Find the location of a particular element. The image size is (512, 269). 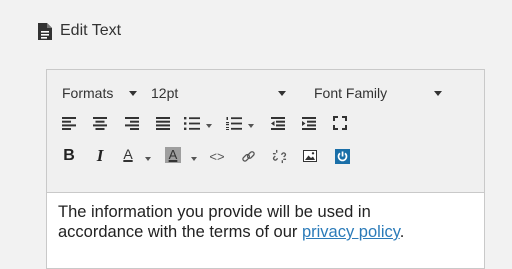

power-button is located at coordinates (342, 156).